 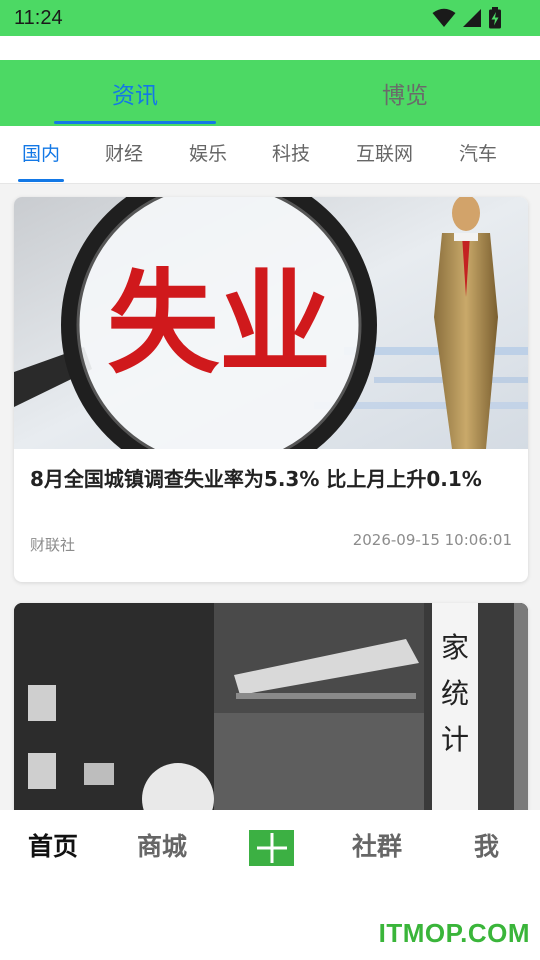 I want to click on add-post-button, so click(x=271, y=848).